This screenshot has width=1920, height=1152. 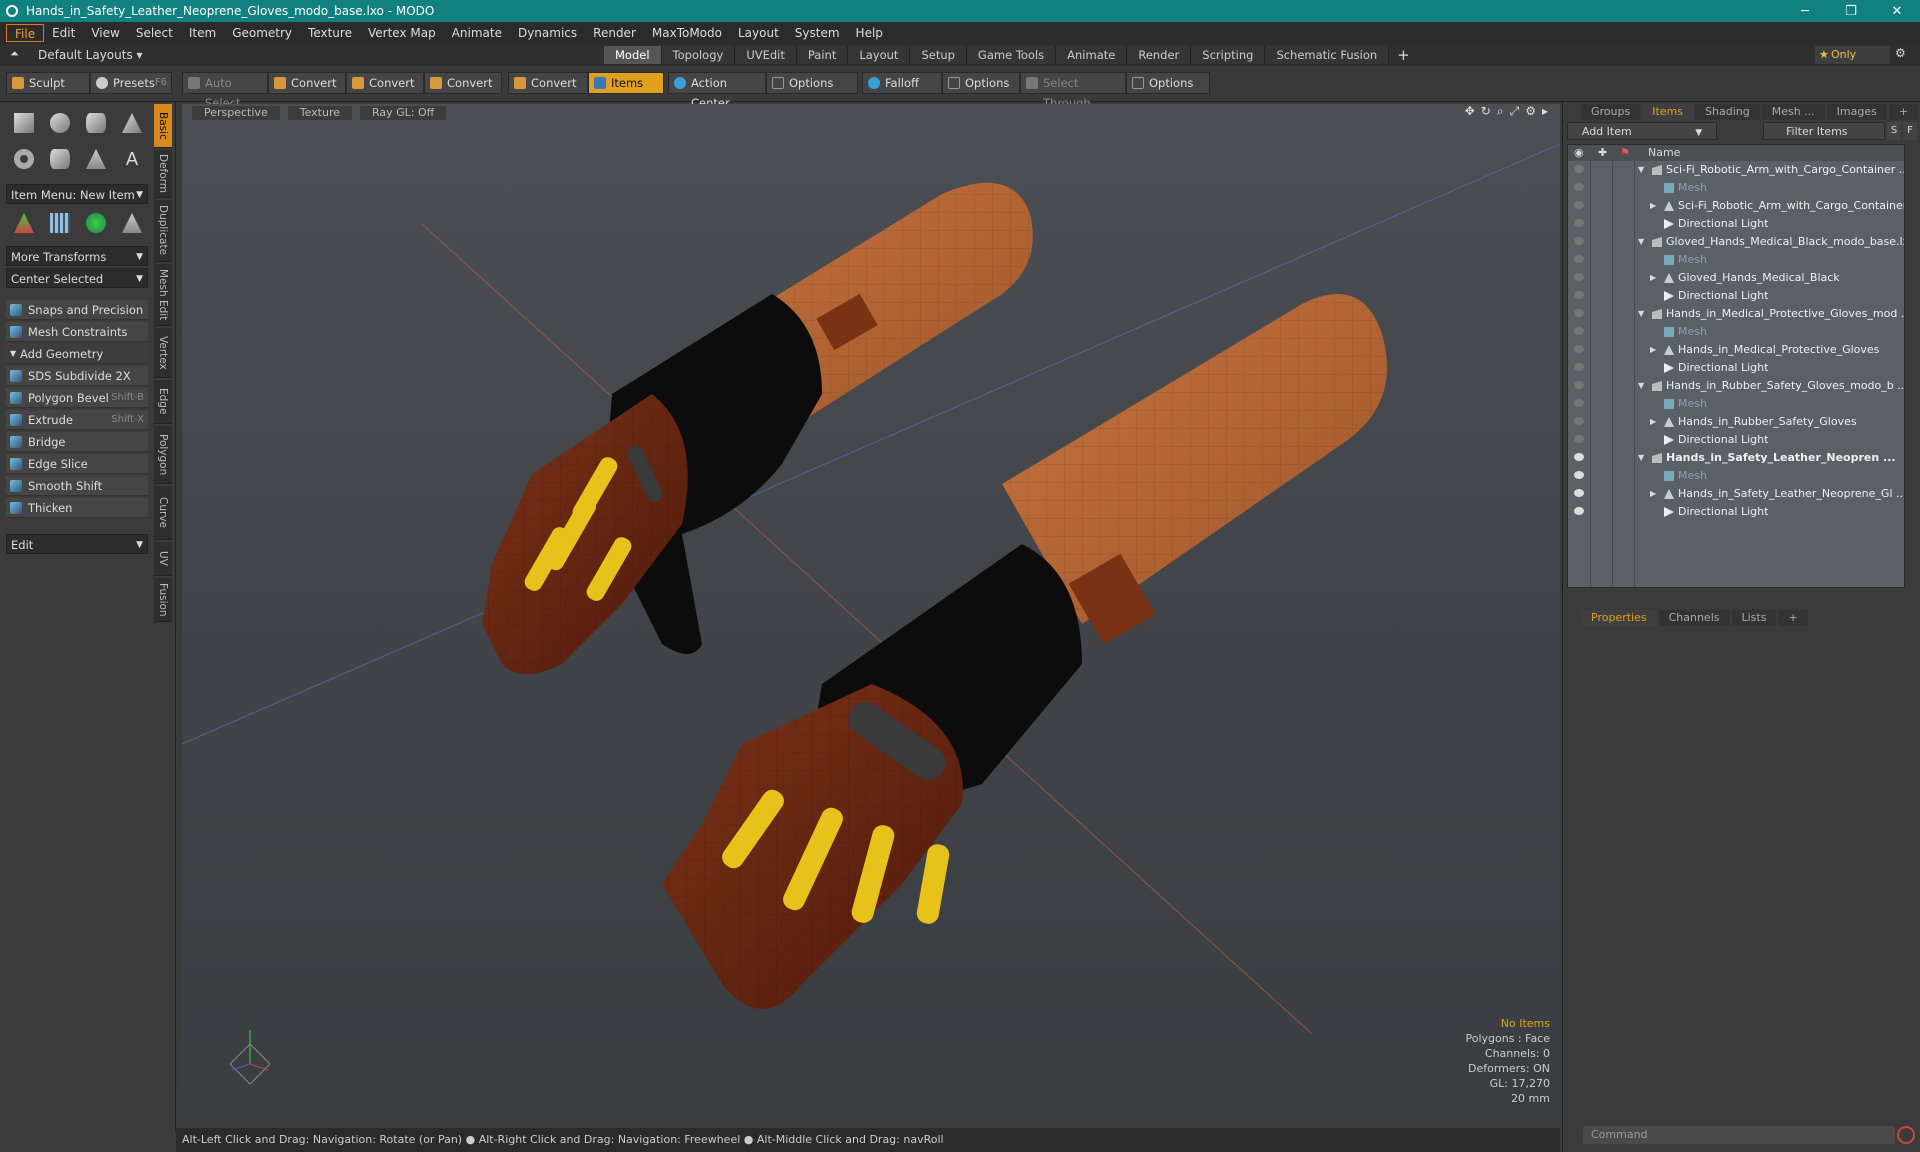 I want to click on render-column-icon: ⚑, so click(x=1625, y=153).